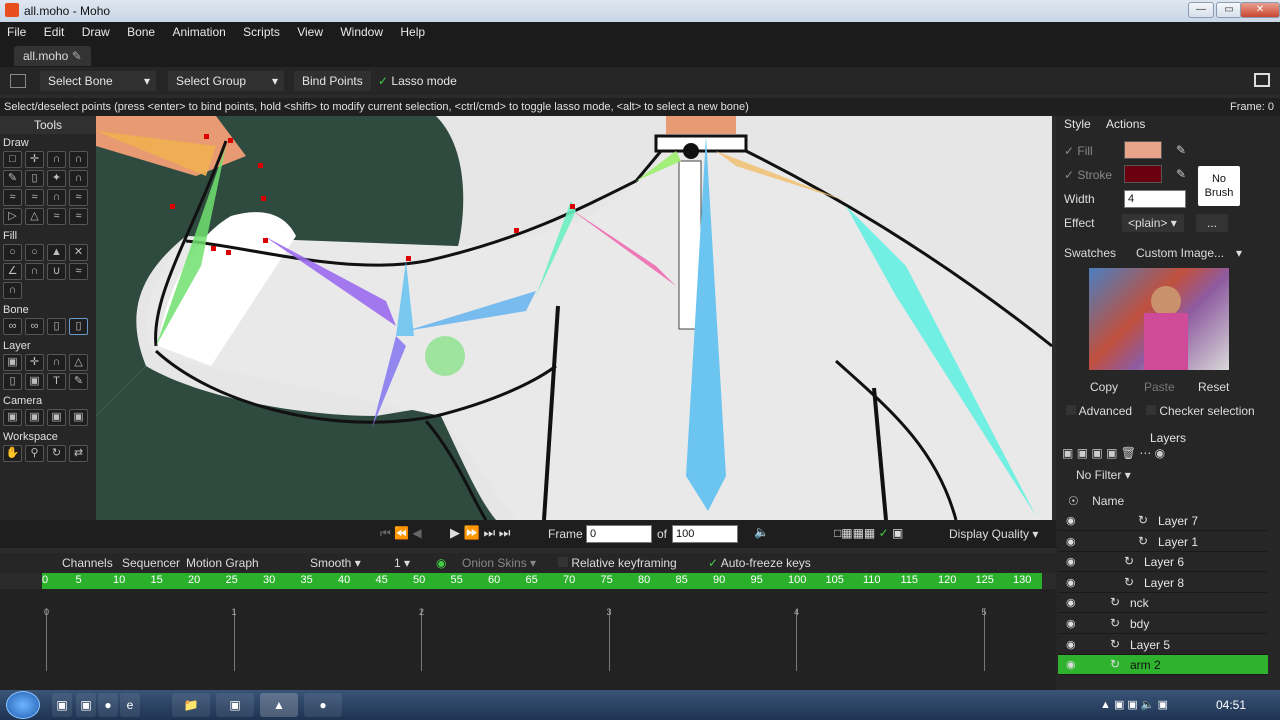 The height and width of the screenshot is (720, 1280). Describe the element at coordinates (12, 362) in the screenshot. I see `set-origin-icon: ▣` at that location.